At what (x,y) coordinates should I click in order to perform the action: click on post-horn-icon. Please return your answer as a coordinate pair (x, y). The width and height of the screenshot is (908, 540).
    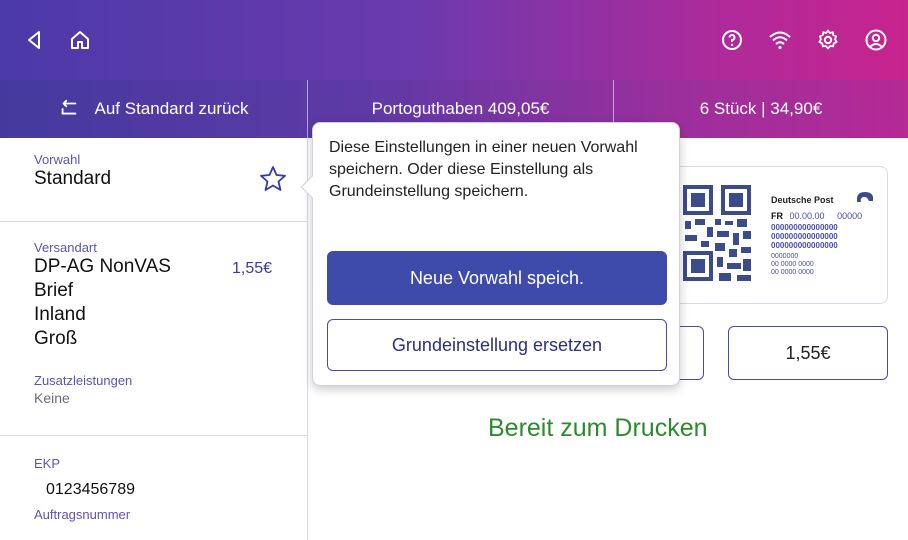
    Looking at the image, I should click on (865, 197).